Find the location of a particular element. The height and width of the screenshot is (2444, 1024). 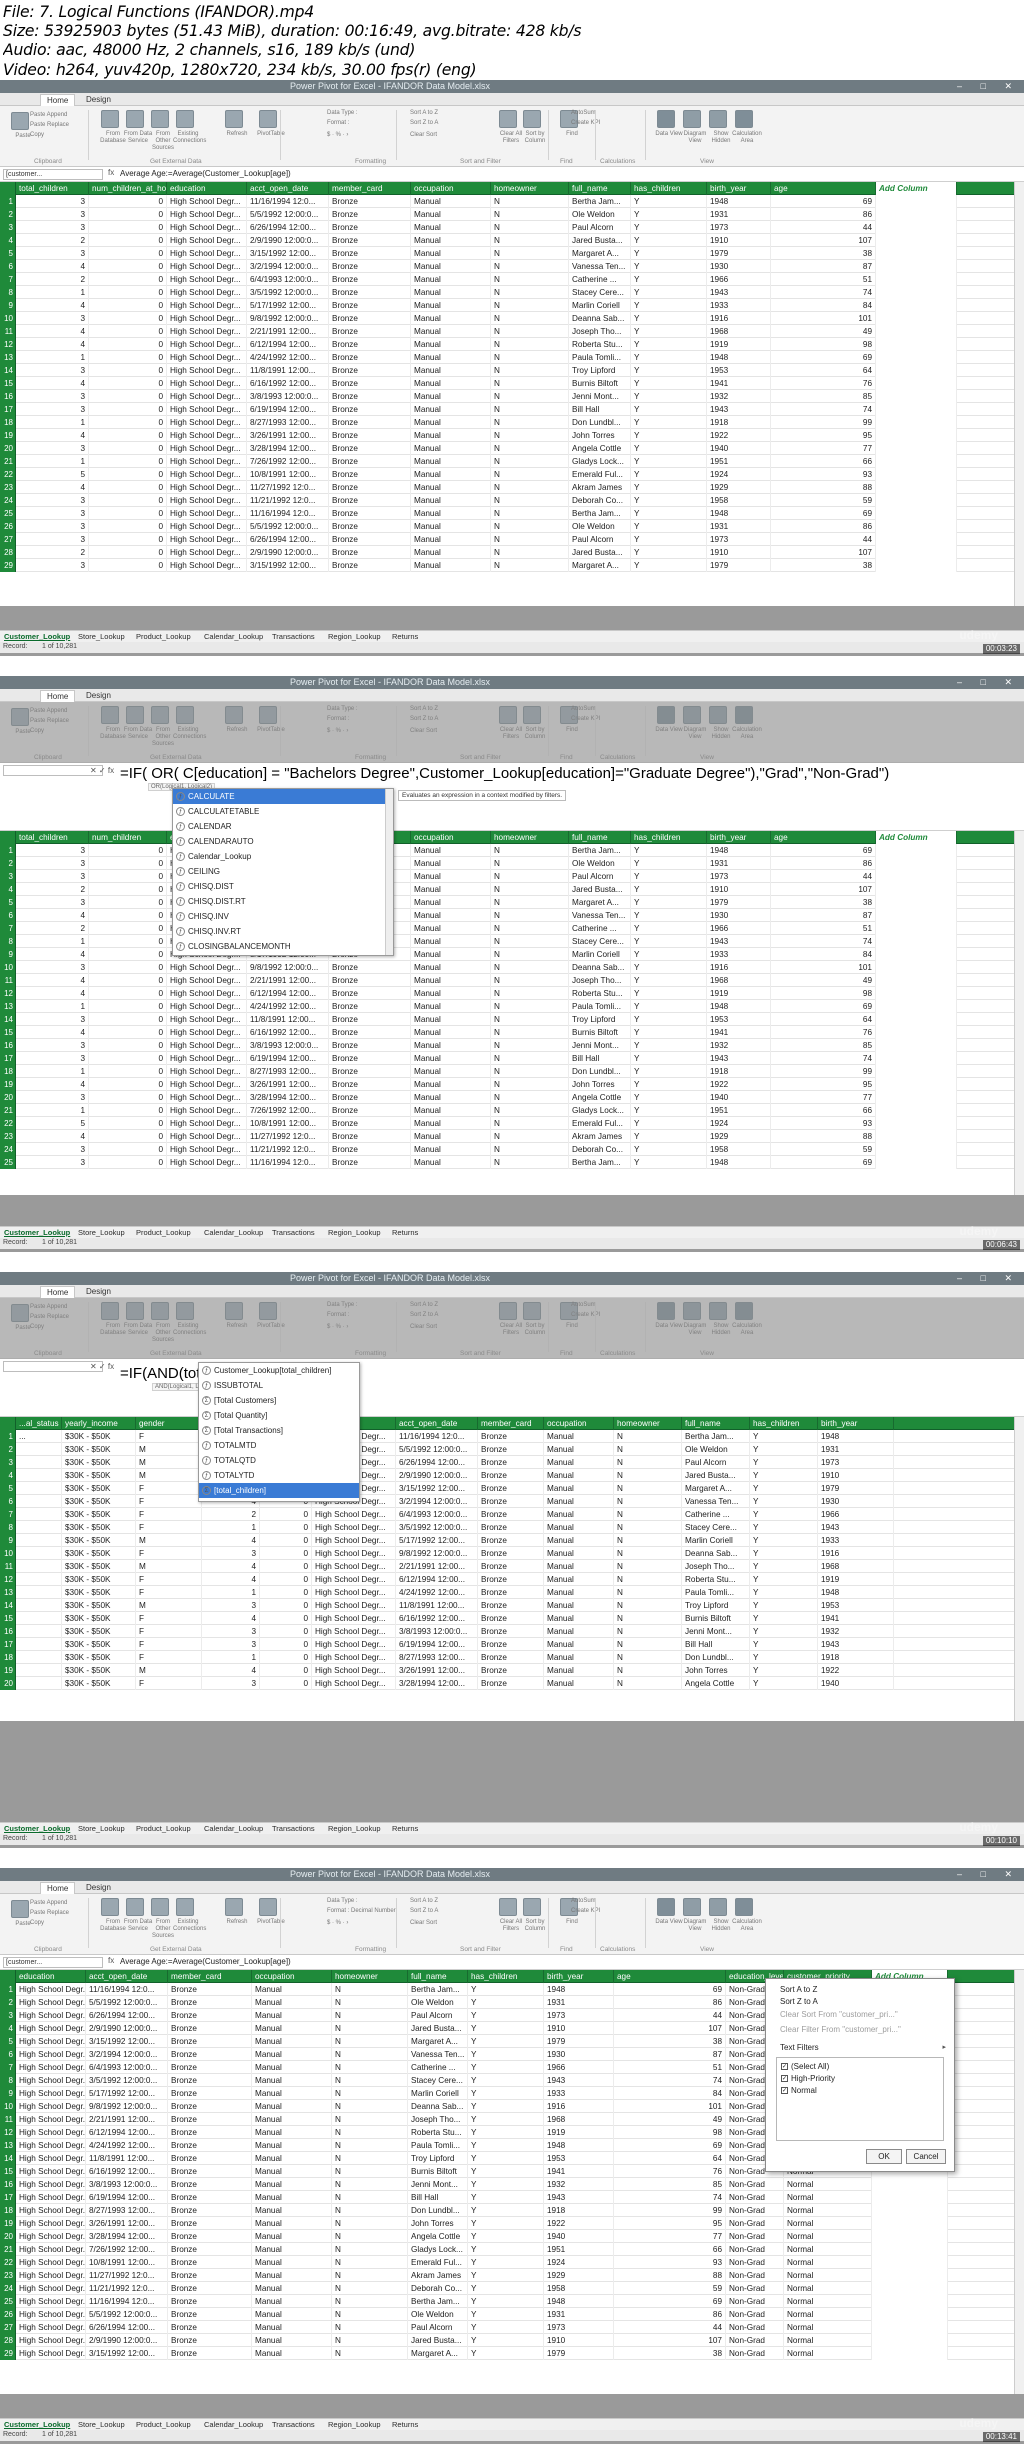

fx-icon: fx is located at coordinates (111, 172).